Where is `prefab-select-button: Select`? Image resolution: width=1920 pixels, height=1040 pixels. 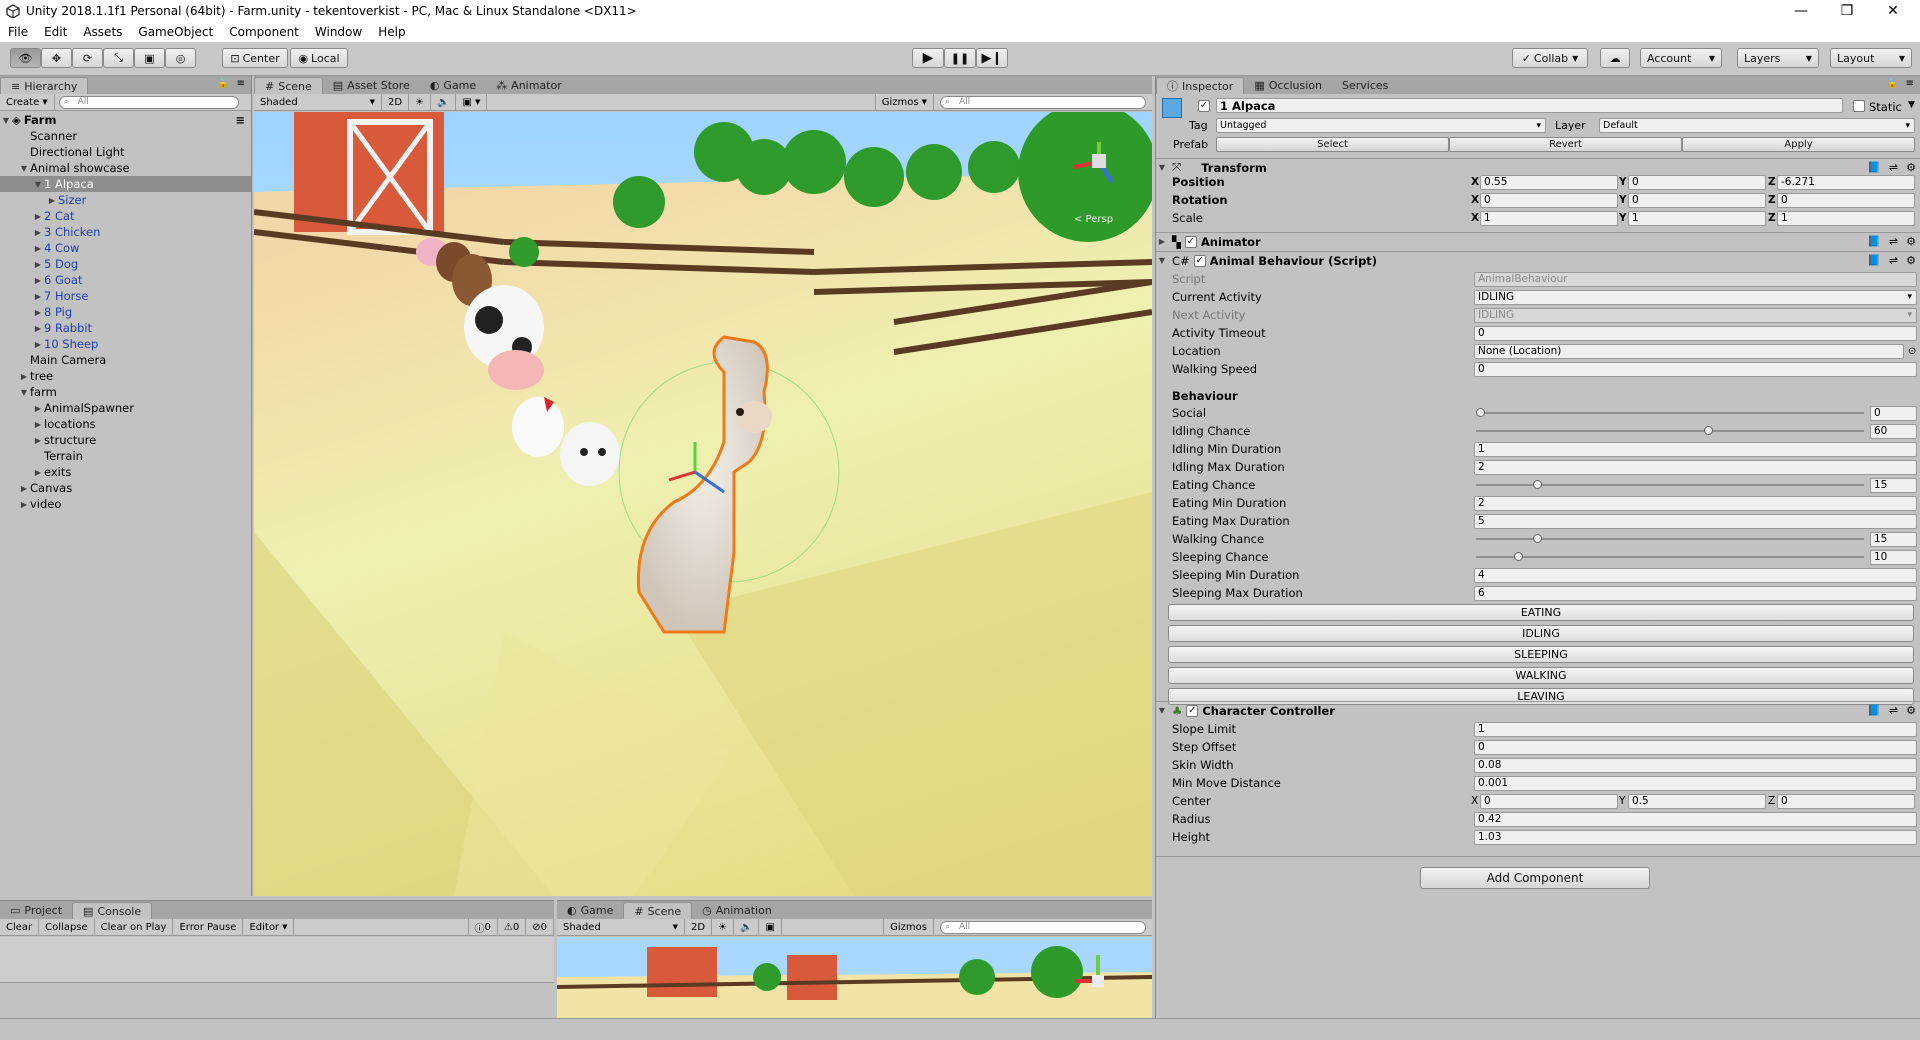
prefab-select-button: Select is located at coordinates (1332, 144).